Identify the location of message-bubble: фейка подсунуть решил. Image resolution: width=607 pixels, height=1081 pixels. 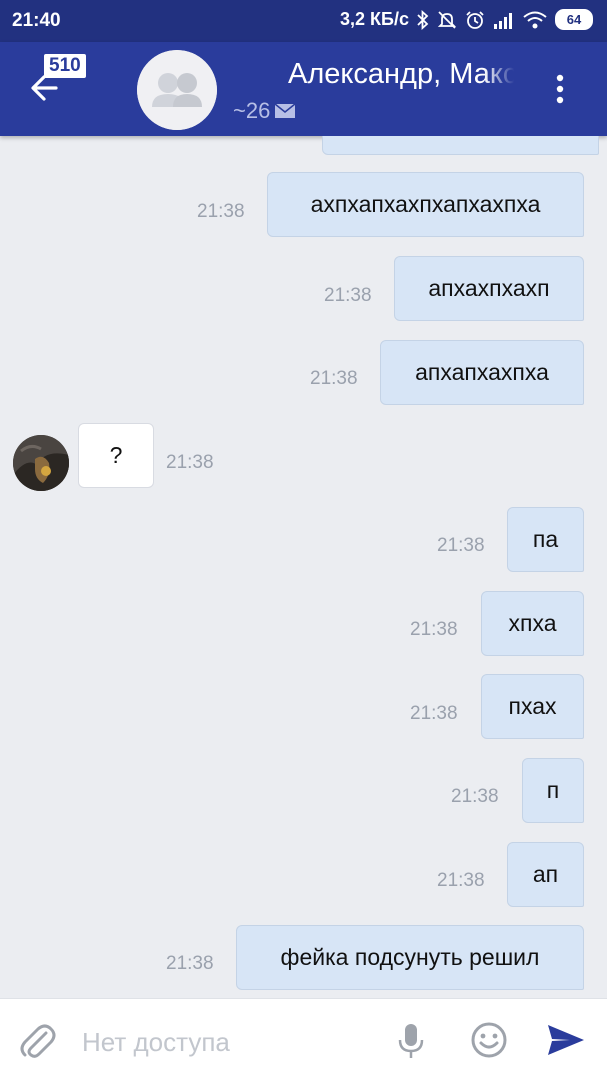
(410, 957).